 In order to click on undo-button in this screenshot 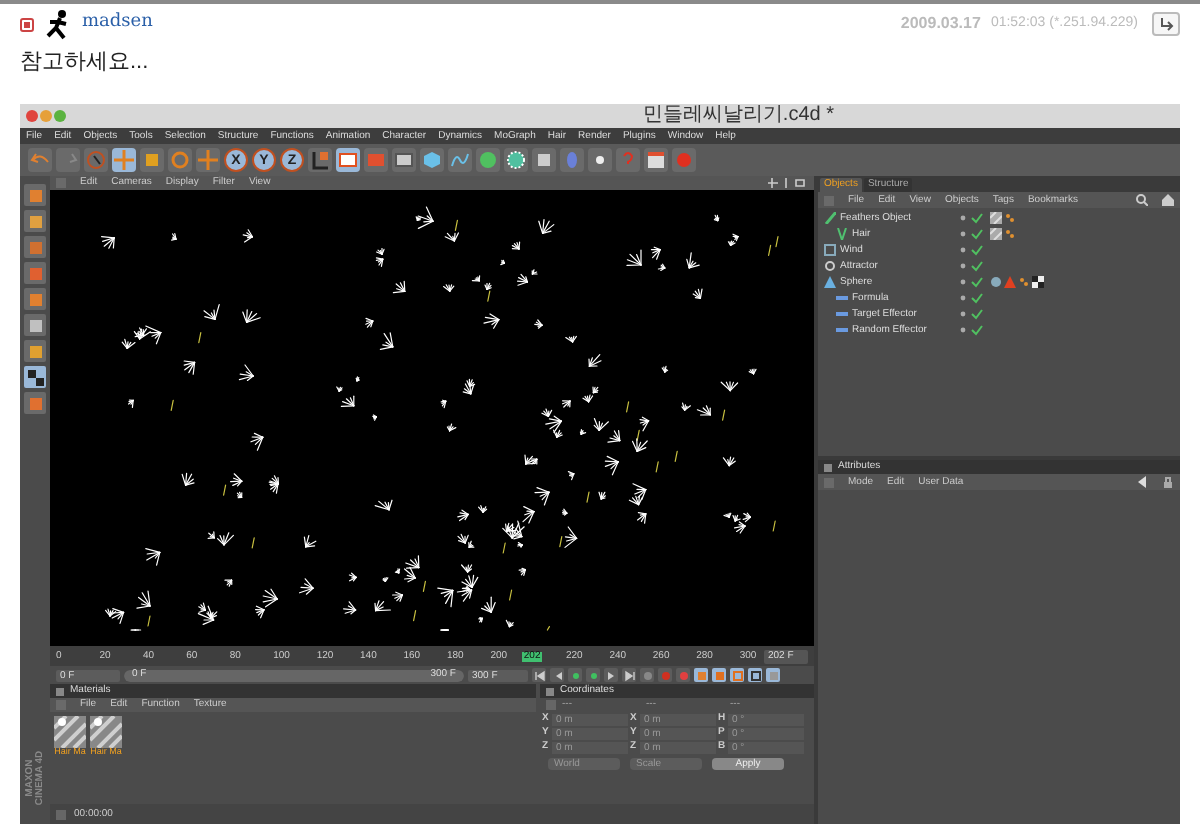, I will do `click(40, 160)`.